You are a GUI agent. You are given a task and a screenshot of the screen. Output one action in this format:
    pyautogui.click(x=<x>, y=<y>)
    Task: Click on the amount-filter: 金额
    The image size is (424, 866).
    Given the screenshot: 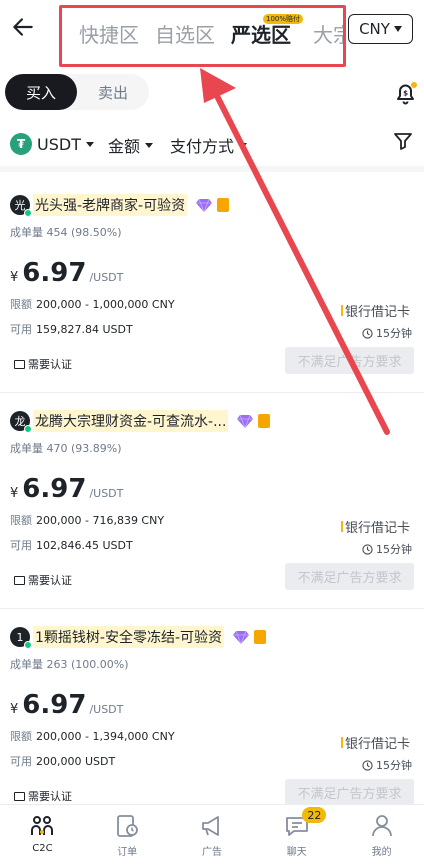 What is the action you would take?
    pyautogui.click(x=131, y=145)
    